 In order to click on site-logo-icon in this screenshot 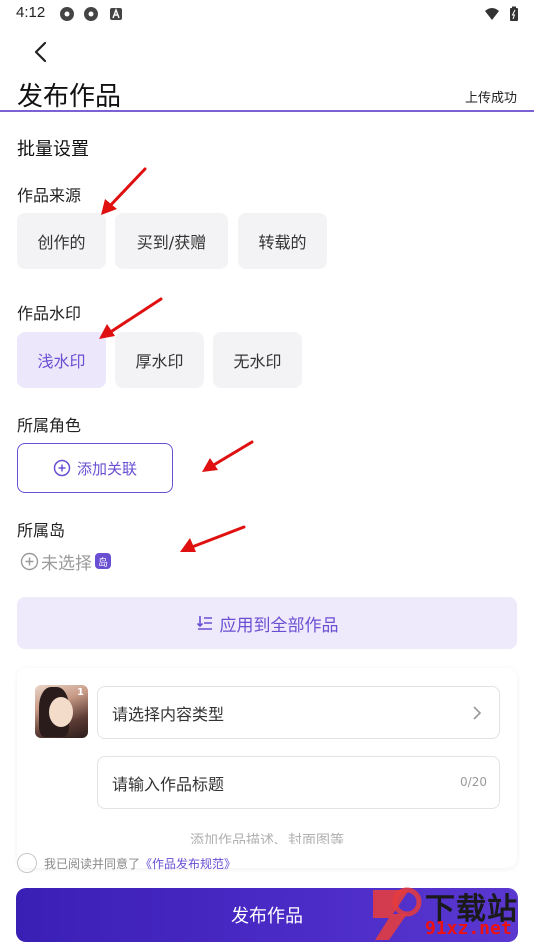, I will do `click(397, 913)`.